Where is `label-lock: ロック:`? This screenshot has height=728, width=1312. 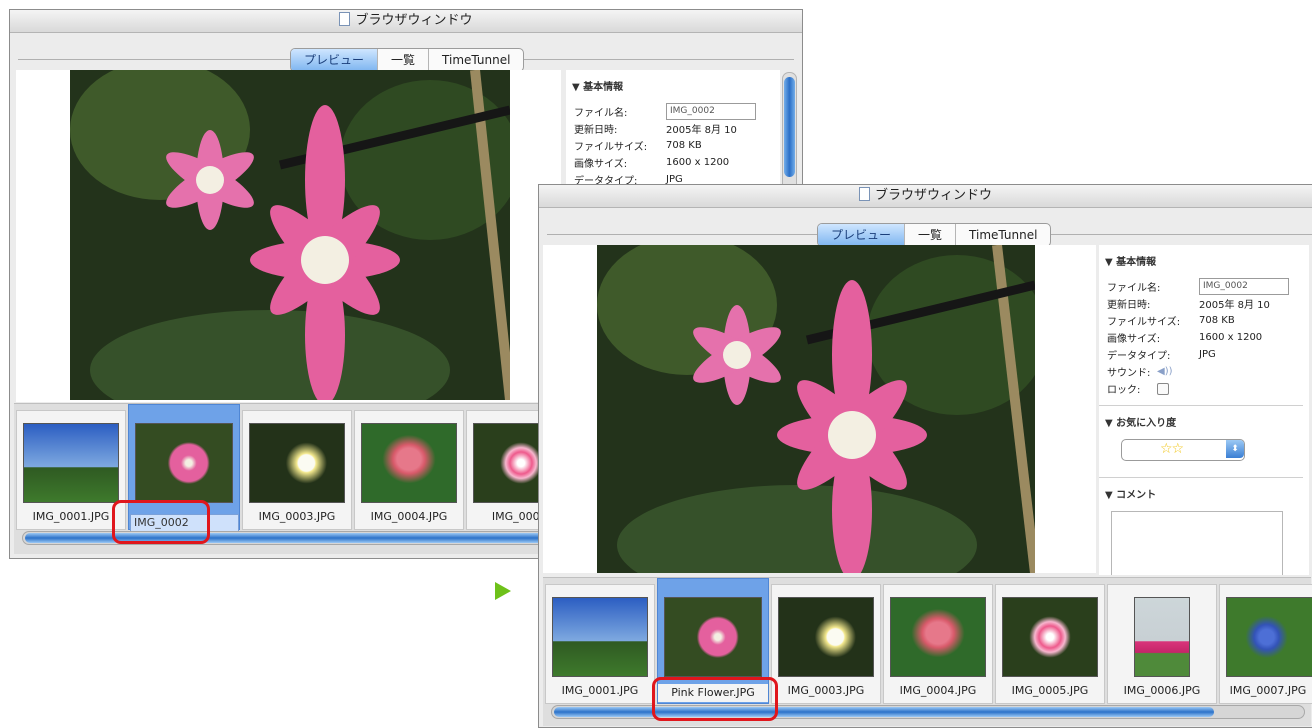 label-lock: ロック: is located at coordinates (1124, 390).